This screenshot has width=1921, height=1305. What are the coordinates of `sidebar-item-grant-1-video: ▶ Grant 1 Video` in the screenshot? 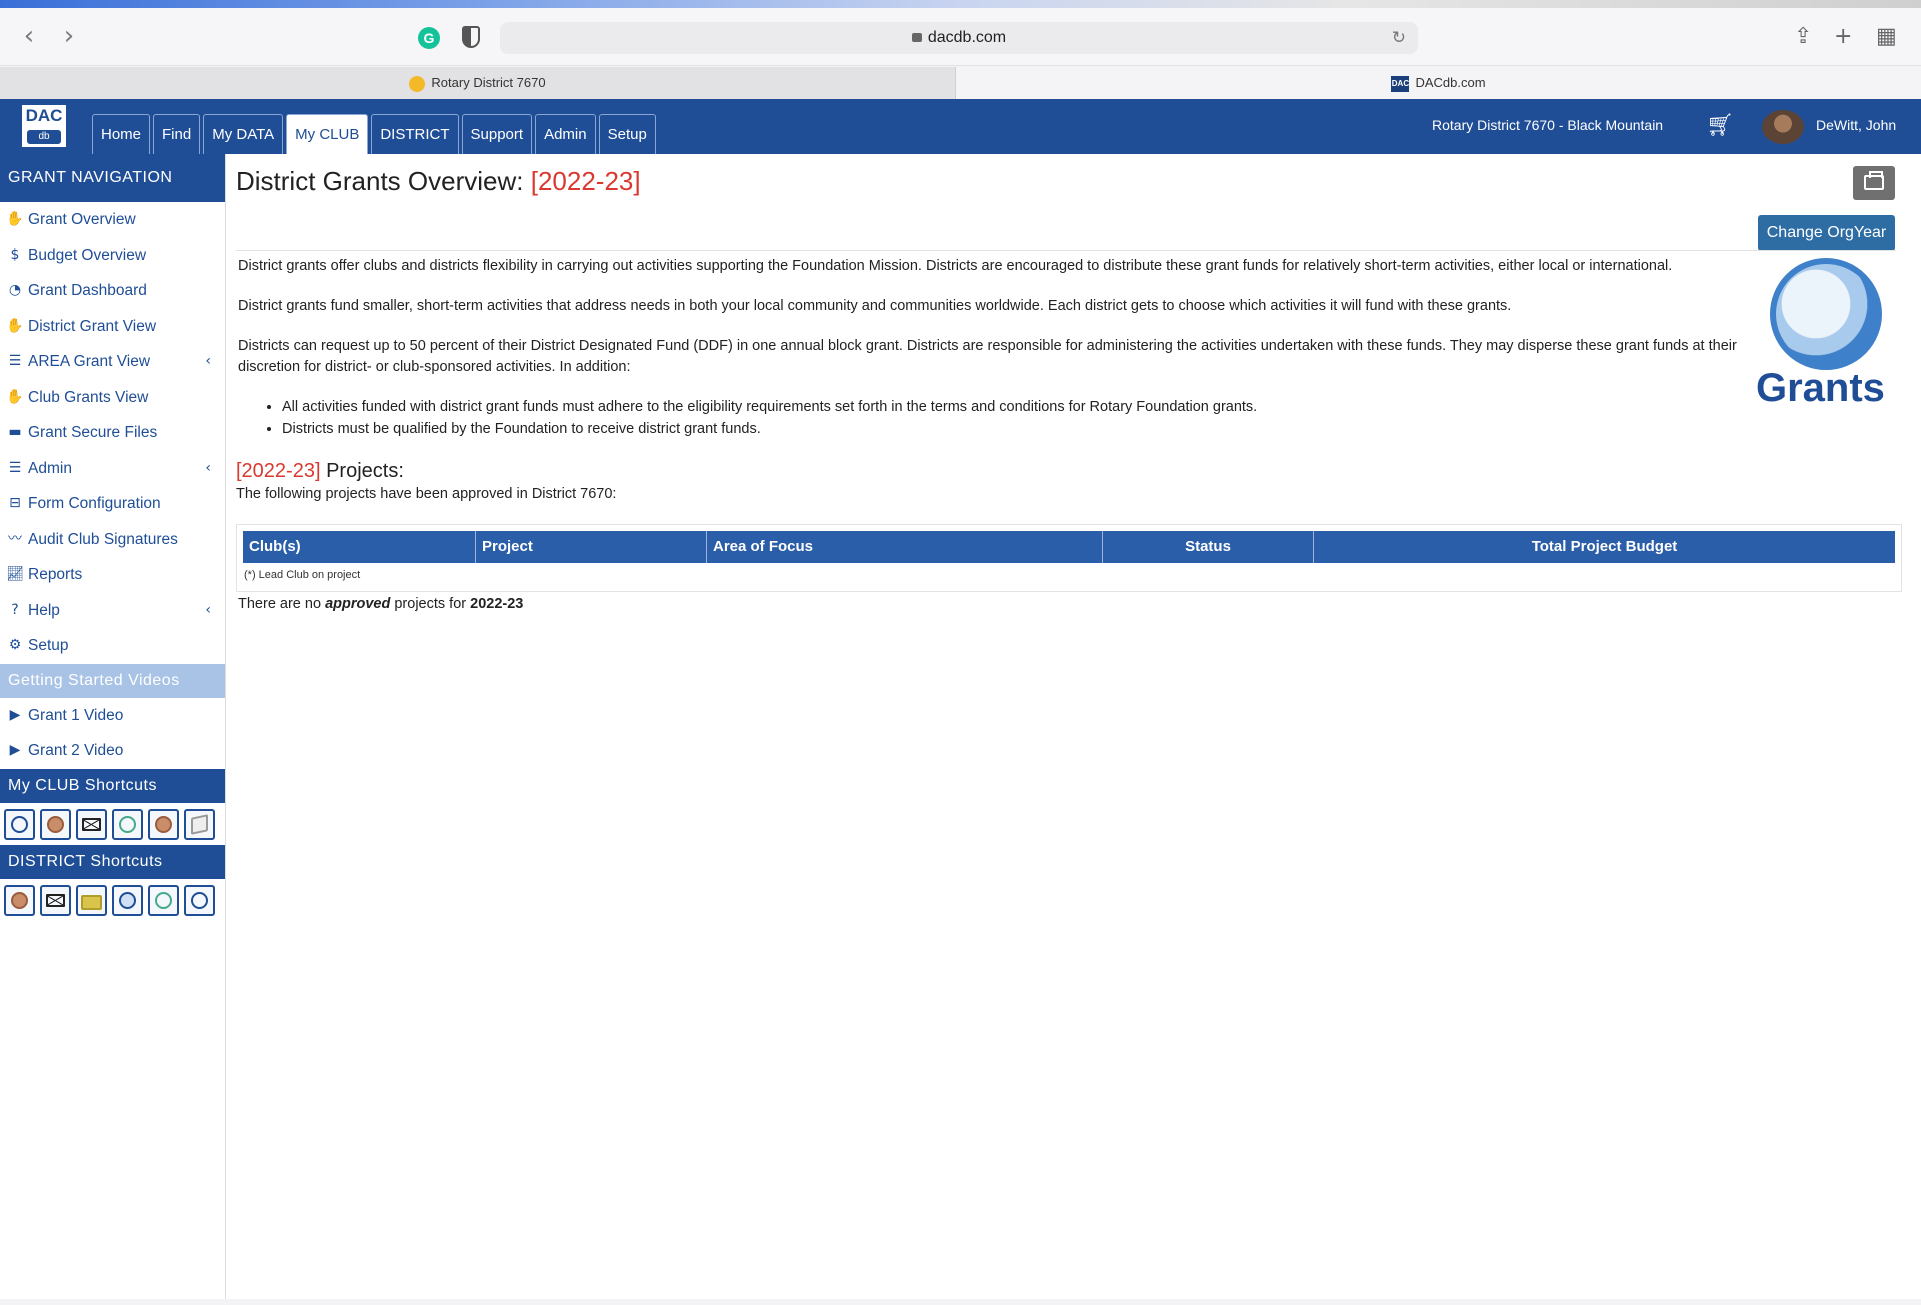 It's located at (112, 716).